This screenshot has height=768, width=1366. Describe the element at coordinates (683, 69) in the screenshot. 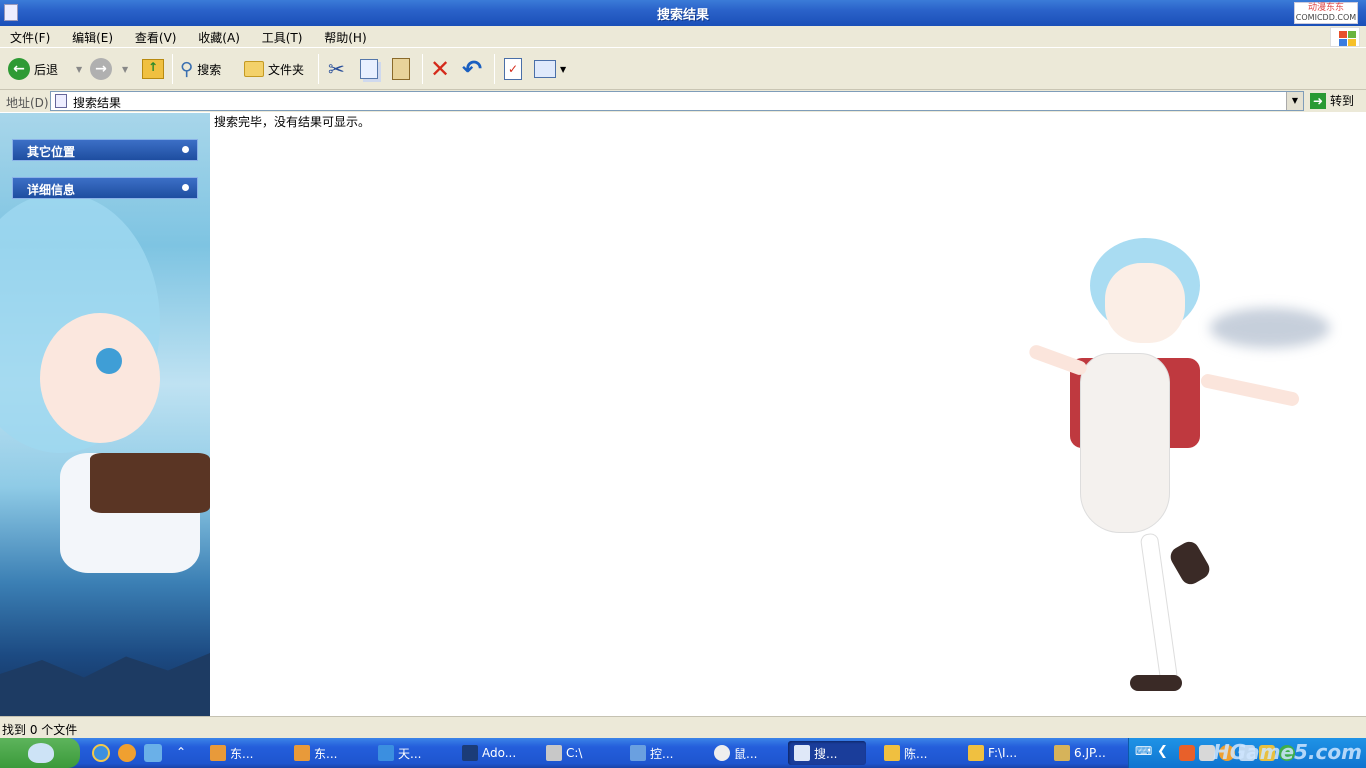

I see `toolbar: ← 后退 ▼ → ▼ ↑ ⚲ 搜索 文件夹 ✂ ✕ ↶ ✓ ▼` at that location.